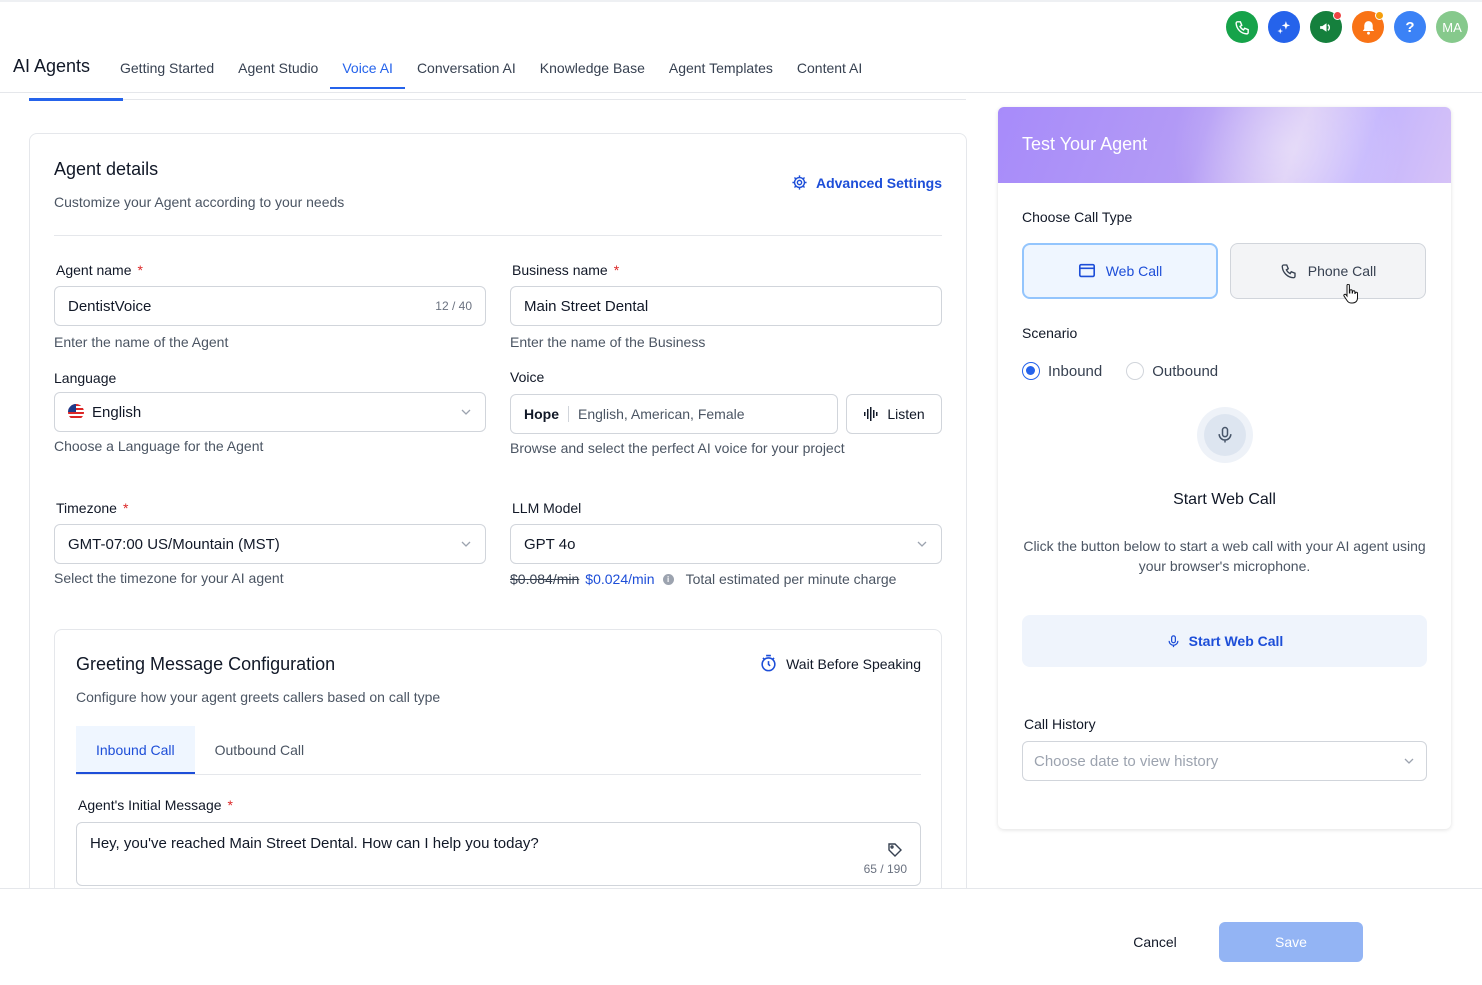  What do you see at coordinates (840, 663) in the screenshot?
I see `wait-before-speaking-button: Wait Before Speaking` at bounding box center [840, 663].